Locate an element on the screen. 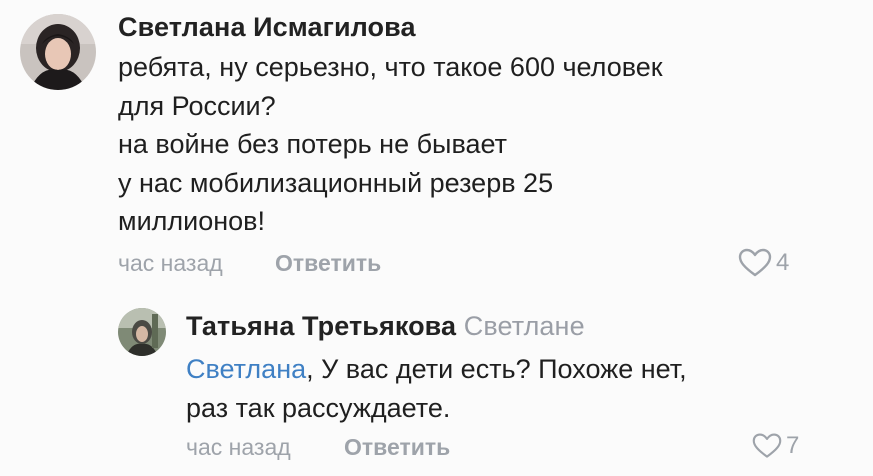 This screenshot has height=476, width=873. reply-line-text: , У вас дети есть? Похоже нет, is located at coordinates (496, 369).